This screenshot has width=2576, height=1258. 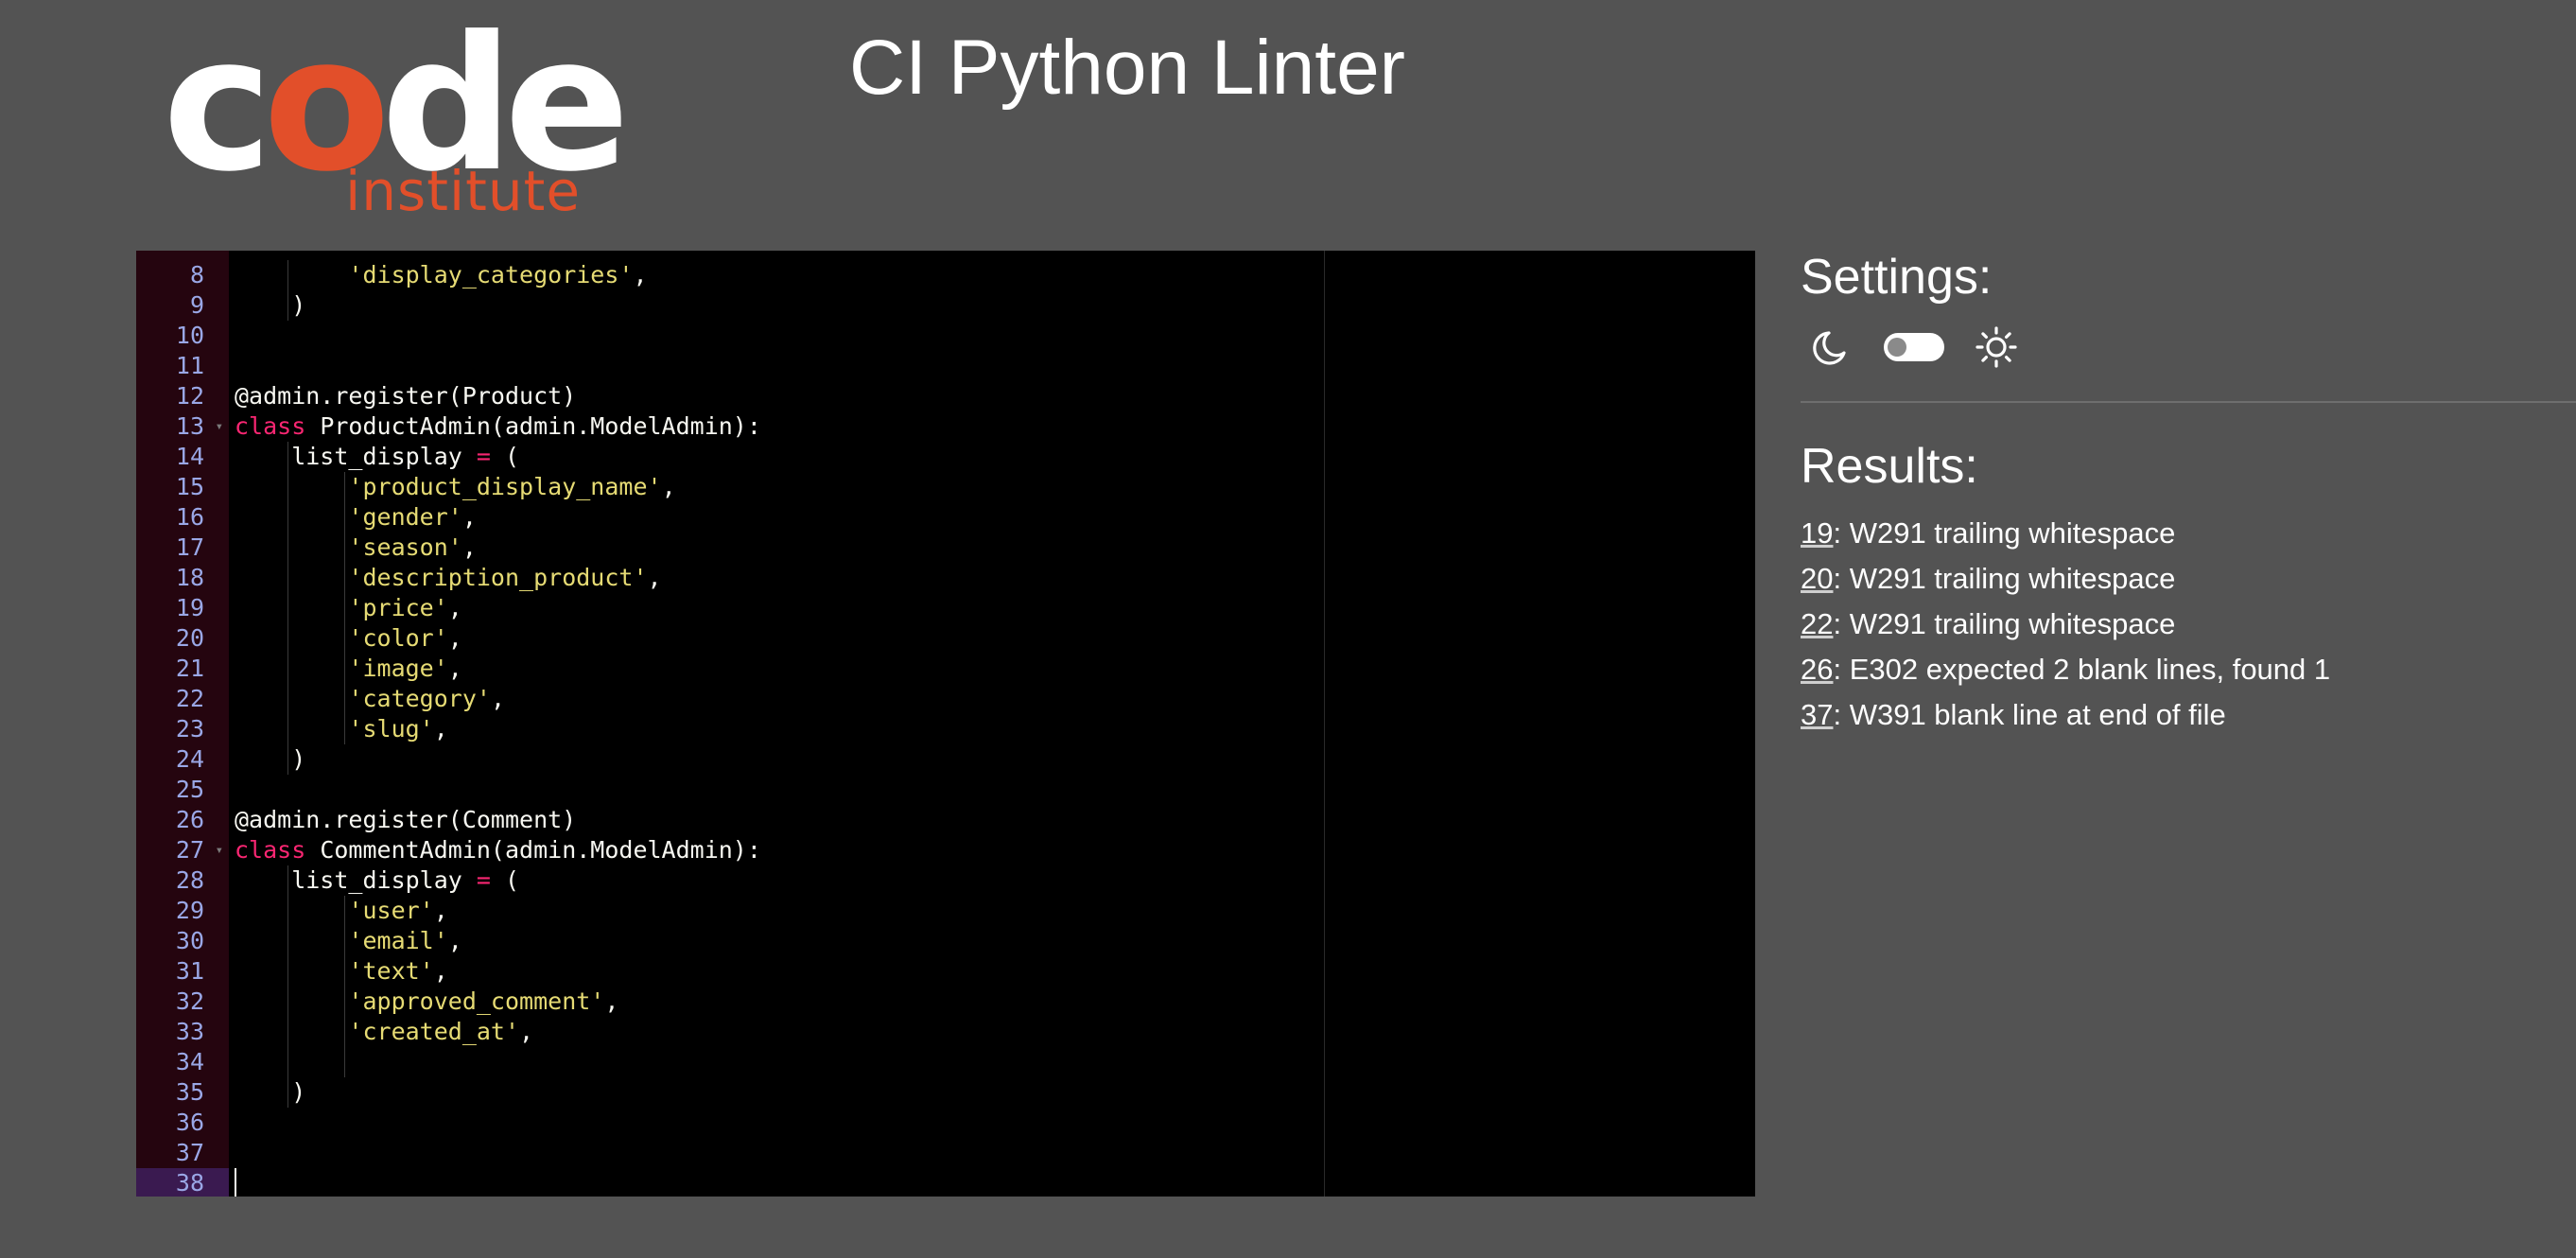 I want to click on code-line: 23 'slug',, so click(x=945, y=729).